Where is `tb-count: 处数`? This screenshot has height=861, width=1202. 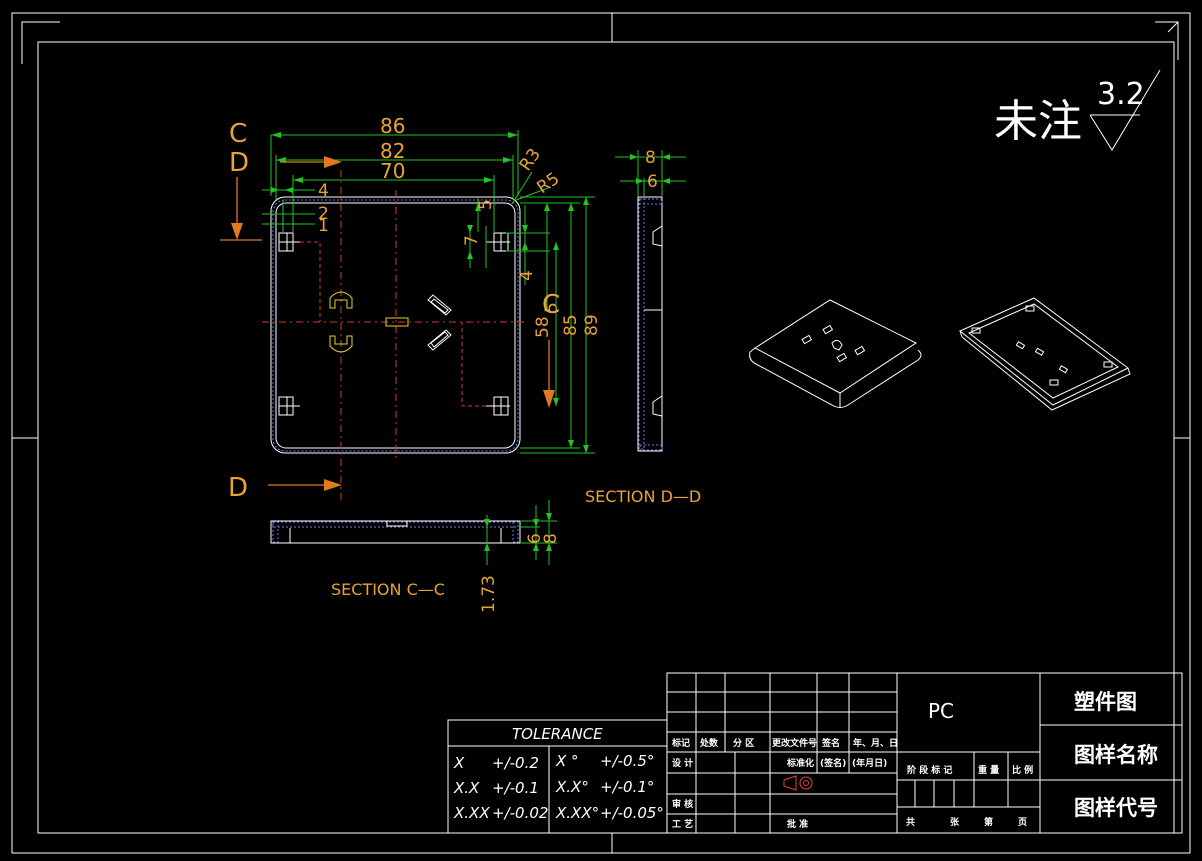 tb-count: 处数 is located at coordinates (709, 743).